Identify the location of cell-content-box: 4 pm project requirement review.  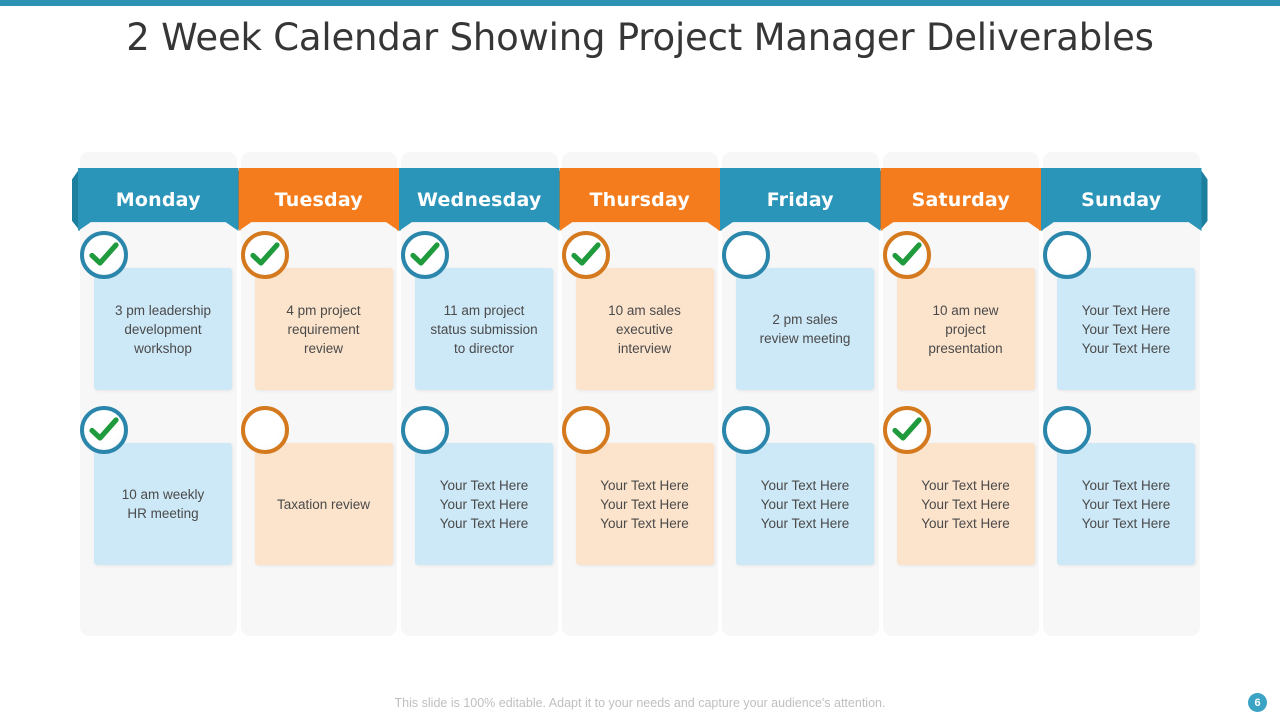
(323, 329).